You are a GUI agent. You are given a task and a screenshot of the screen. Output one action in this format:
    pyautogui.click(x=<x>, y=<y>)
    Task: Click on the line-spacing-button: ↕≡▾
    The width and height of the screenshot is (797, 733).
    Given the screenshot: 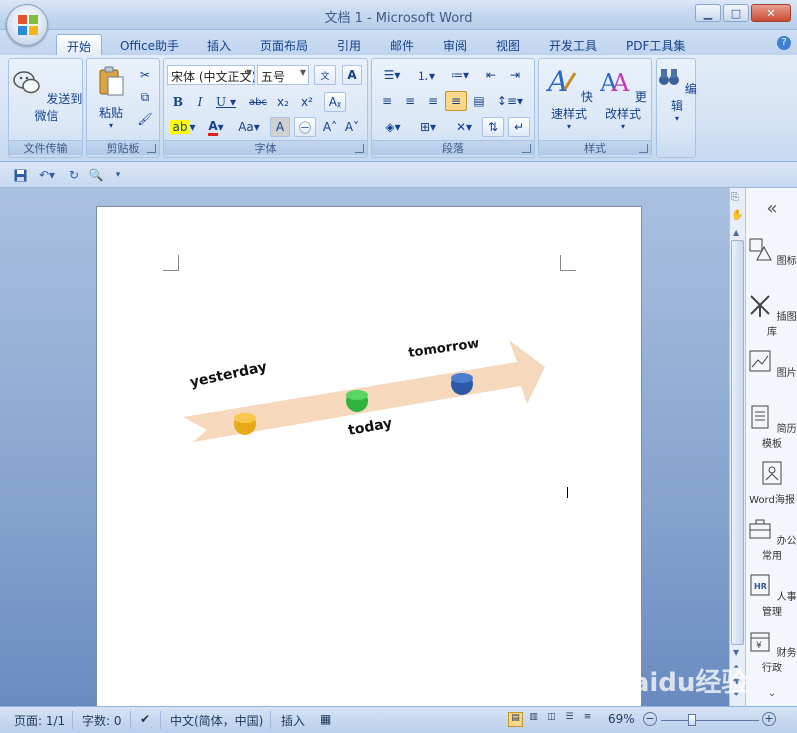 What is the action you would take?
    pyautogui.click(x=510, y=101)
    